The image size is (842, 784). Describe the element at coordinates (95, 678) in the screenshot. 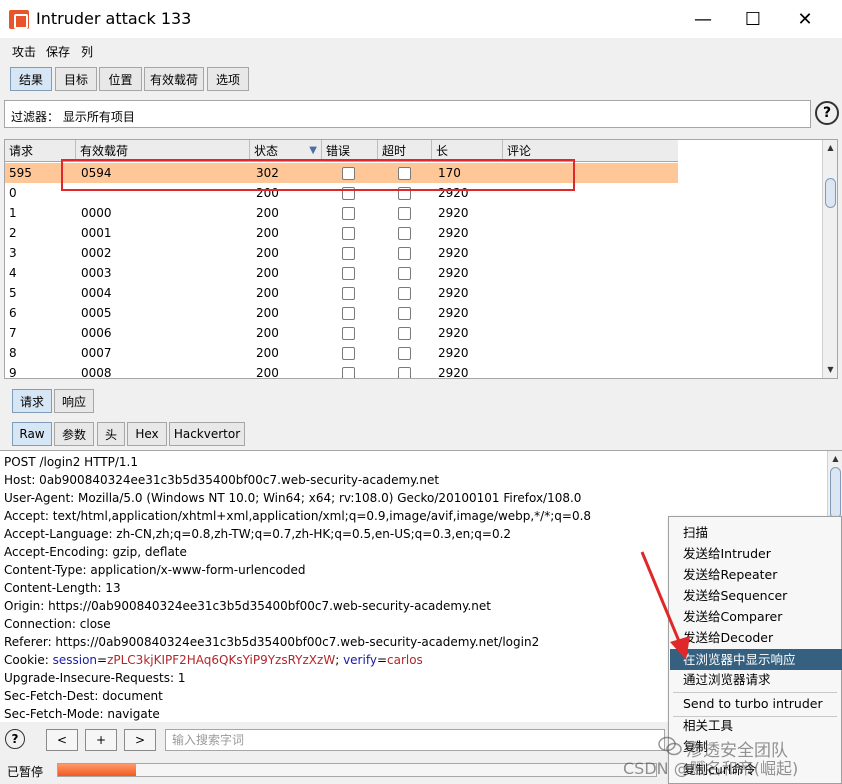

I see `request-line: Upgrade-Insecure-Requests: 1` at that location.